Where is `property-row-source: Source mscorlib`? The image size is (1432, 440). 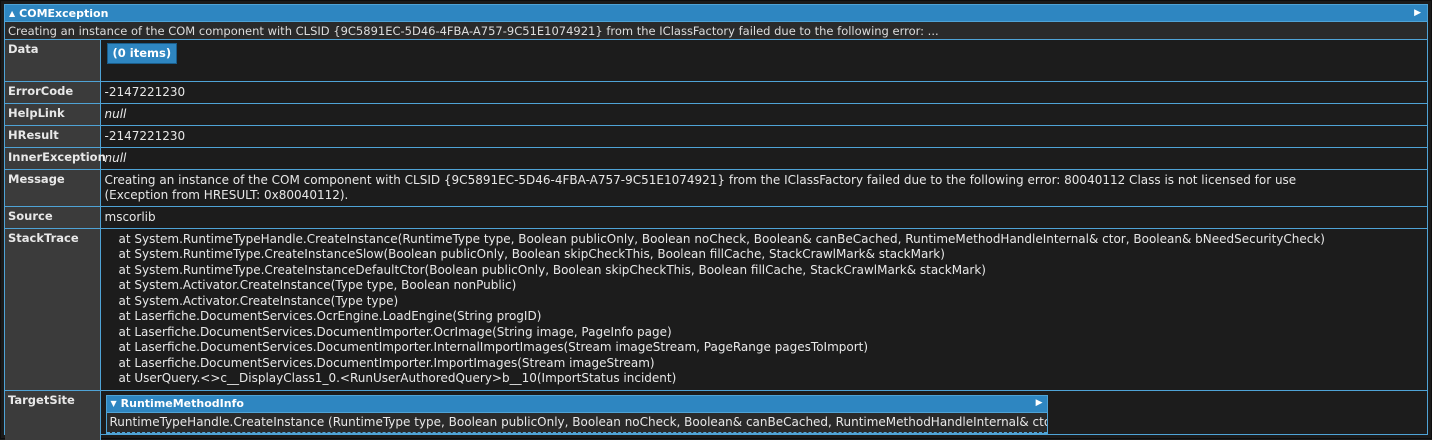
property-row-source: Source mscorlib is located at coordinates (716, 217).